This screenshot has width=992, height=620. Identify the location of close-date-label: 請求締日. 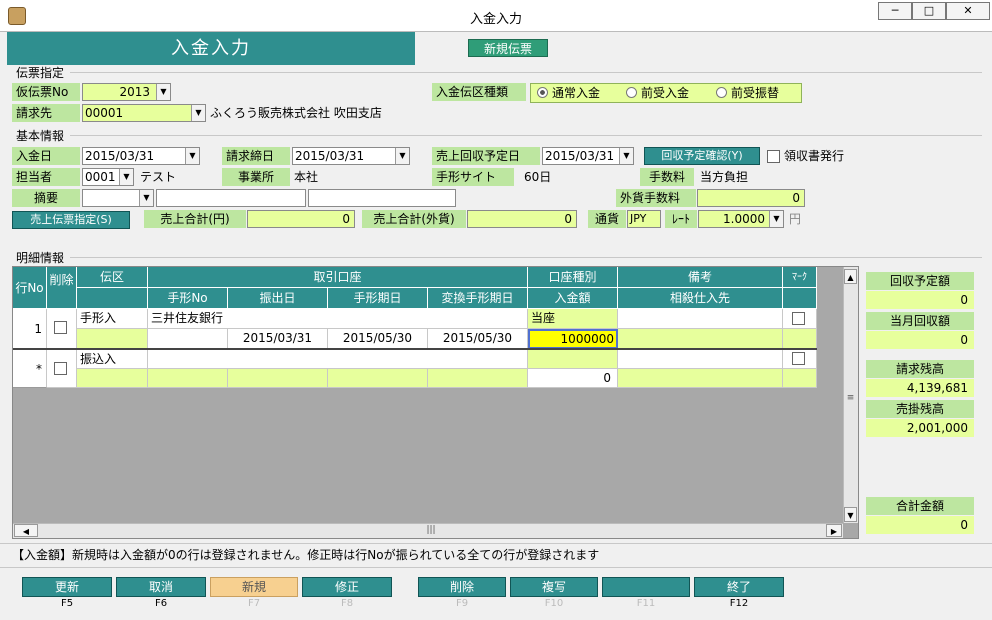
(256, 156).